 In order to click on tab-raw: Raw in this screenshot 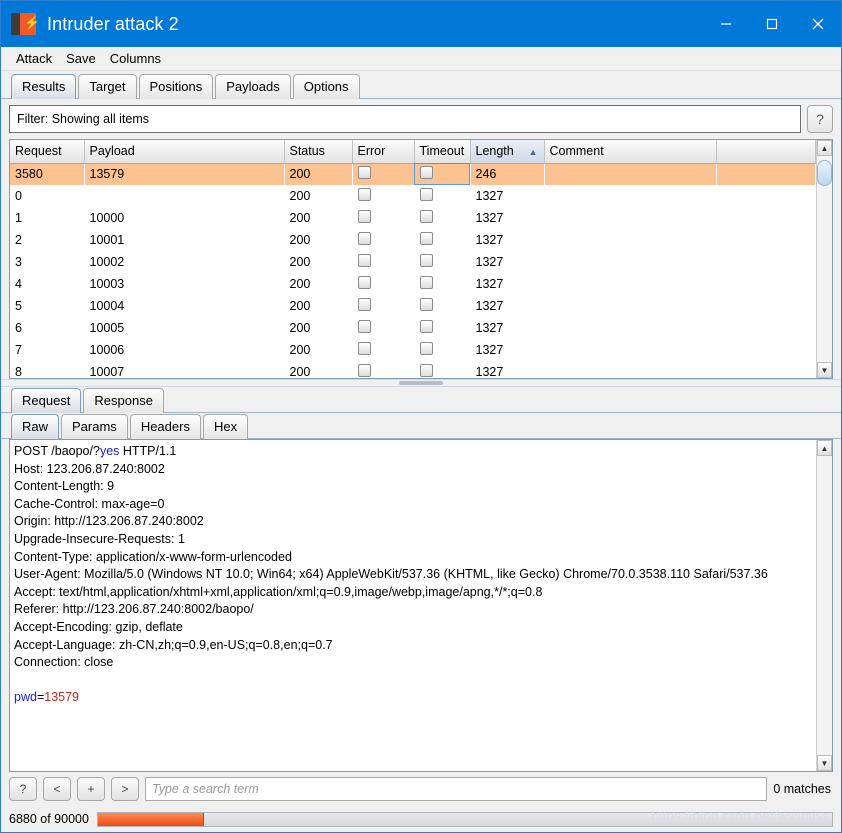, I will do `click(35, 426)`.